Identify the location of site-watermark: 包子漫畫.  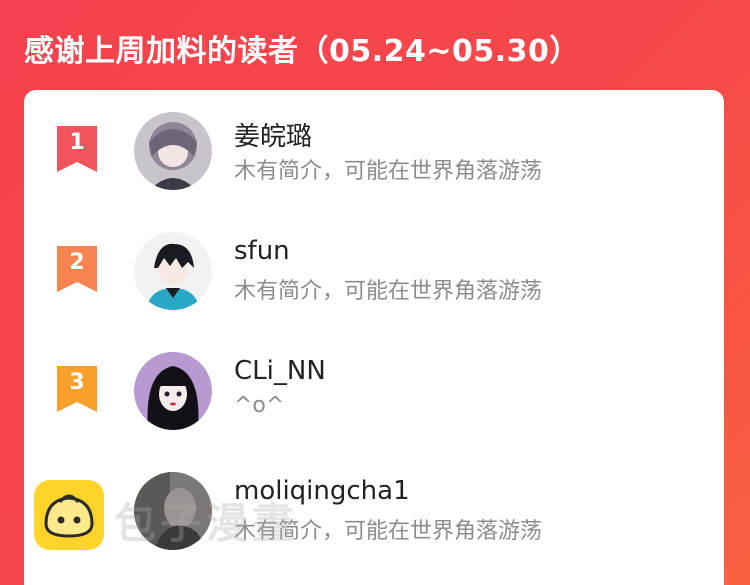
(179, 516).